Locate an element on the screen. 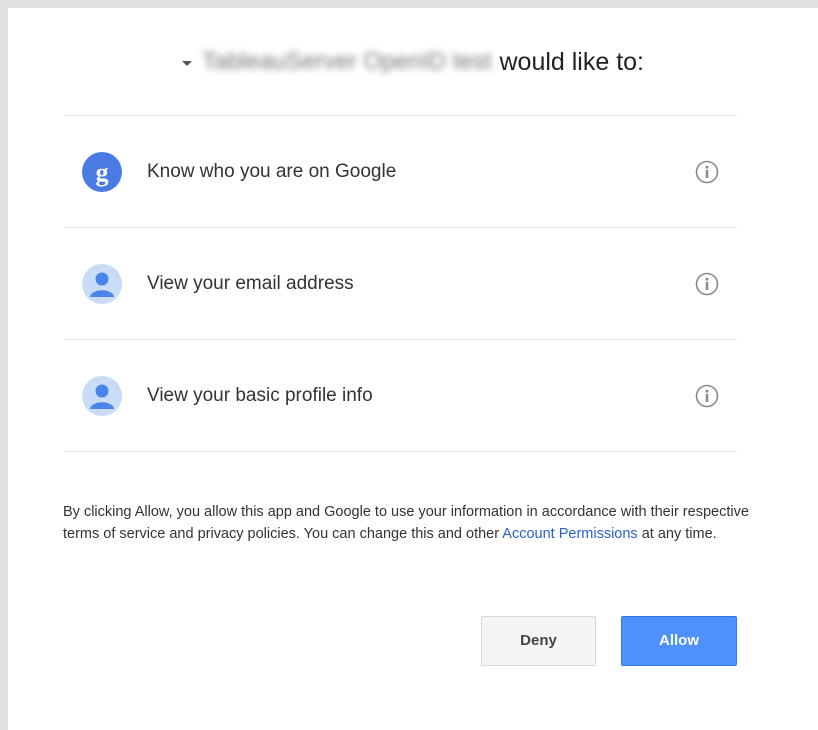  permission-row-email: View your email address is located at coordinates (400, 284).